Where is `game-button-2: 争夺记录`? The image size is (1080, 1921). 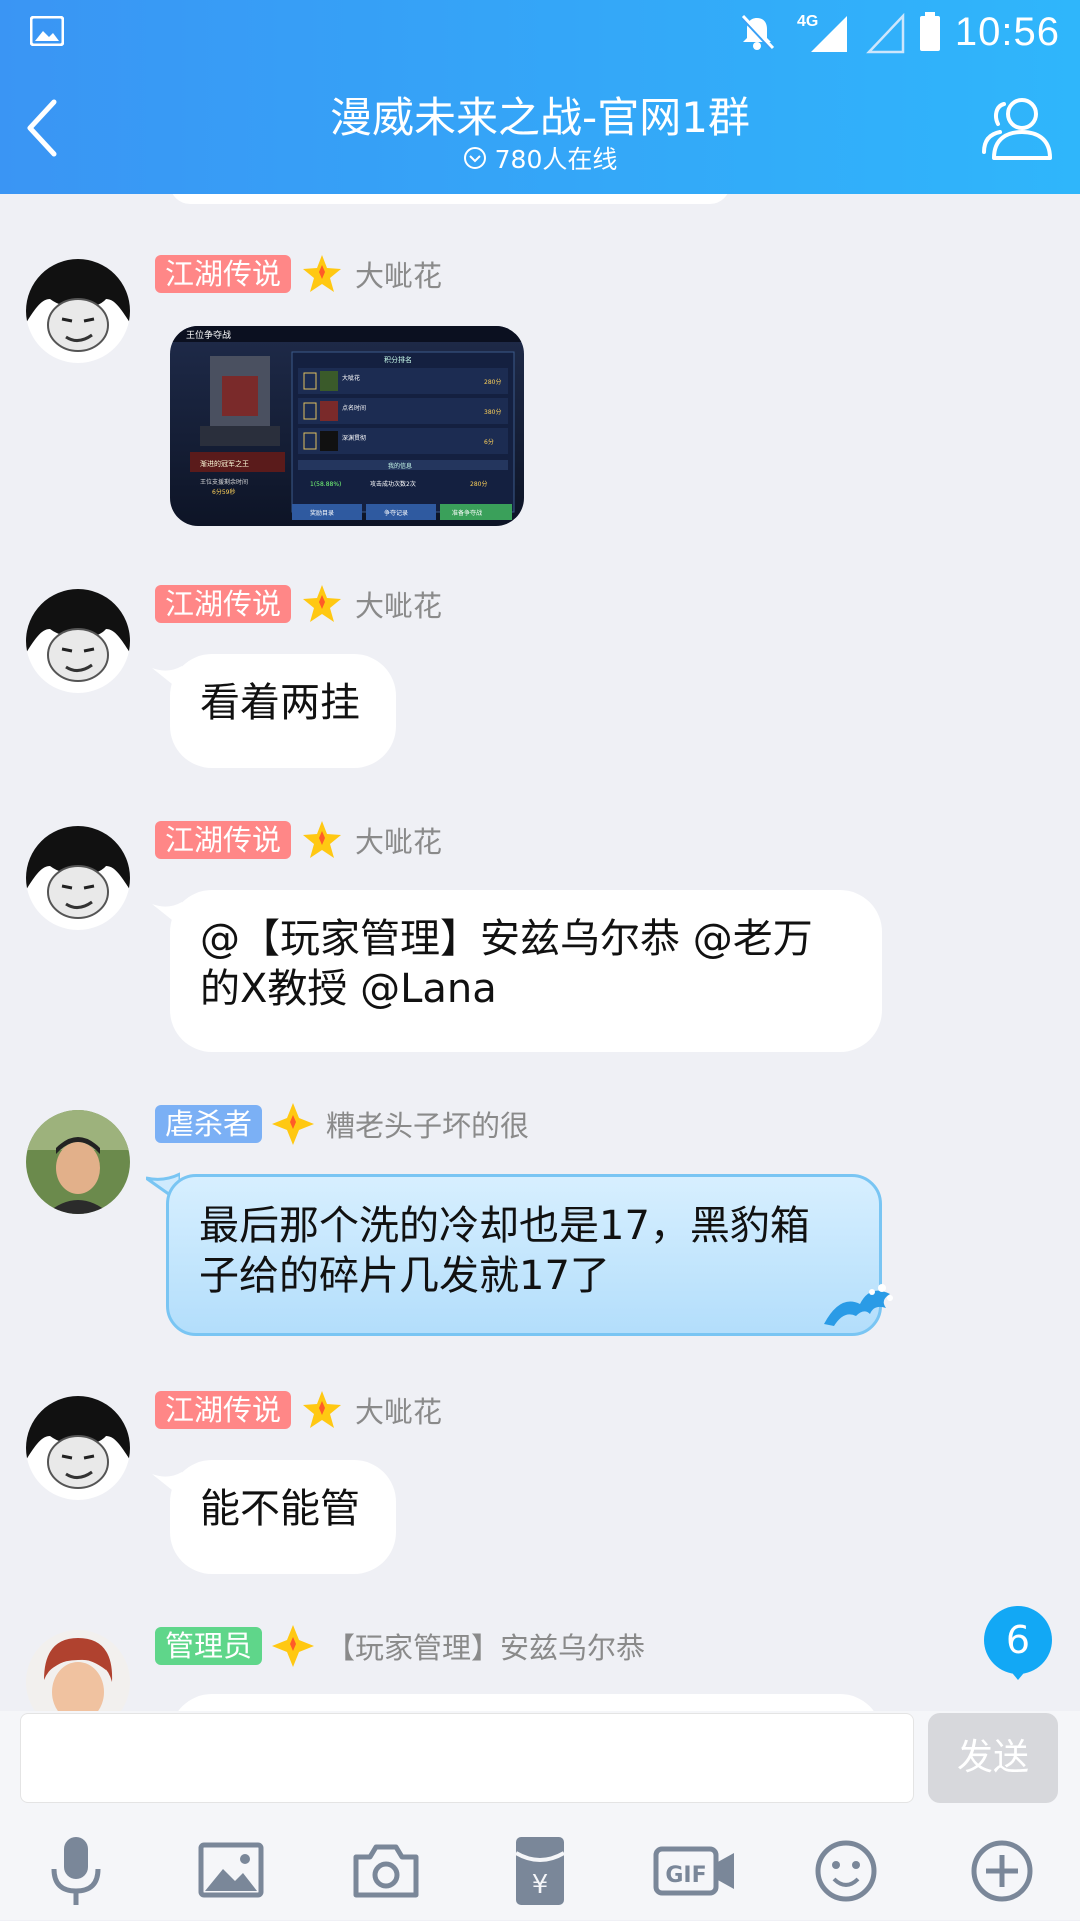 game-button-2: 争夺记录 is located at coordinates (396, 513).